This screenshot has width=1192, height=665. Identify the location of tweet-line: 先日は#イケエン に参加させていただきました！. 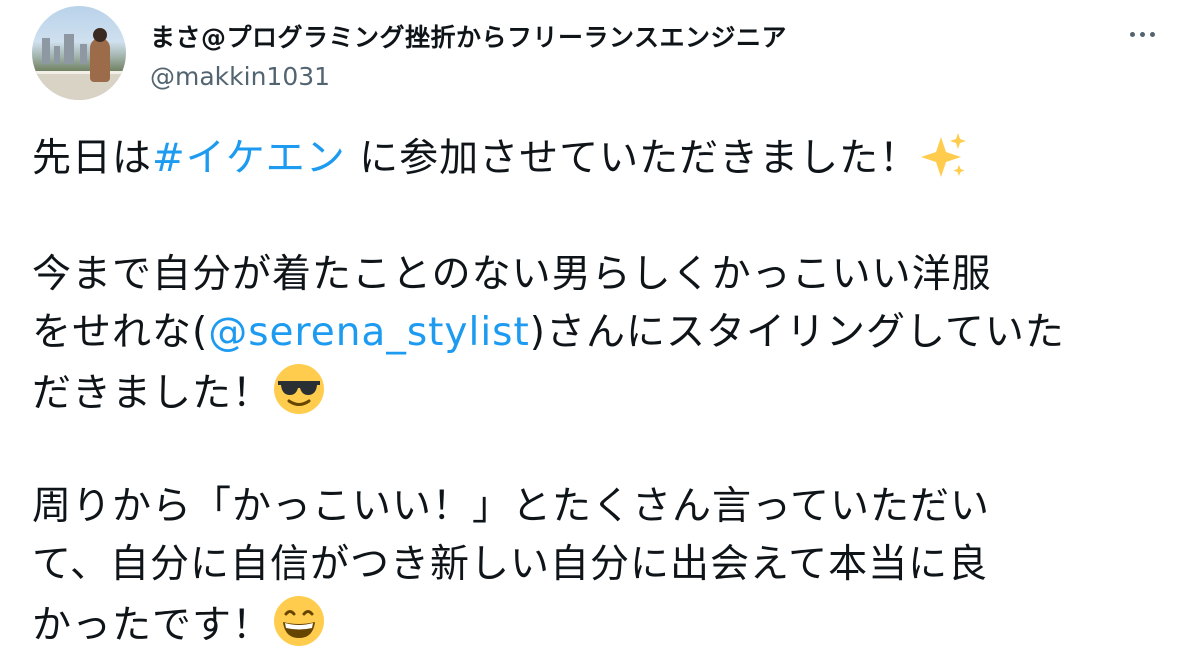
(597, 159).